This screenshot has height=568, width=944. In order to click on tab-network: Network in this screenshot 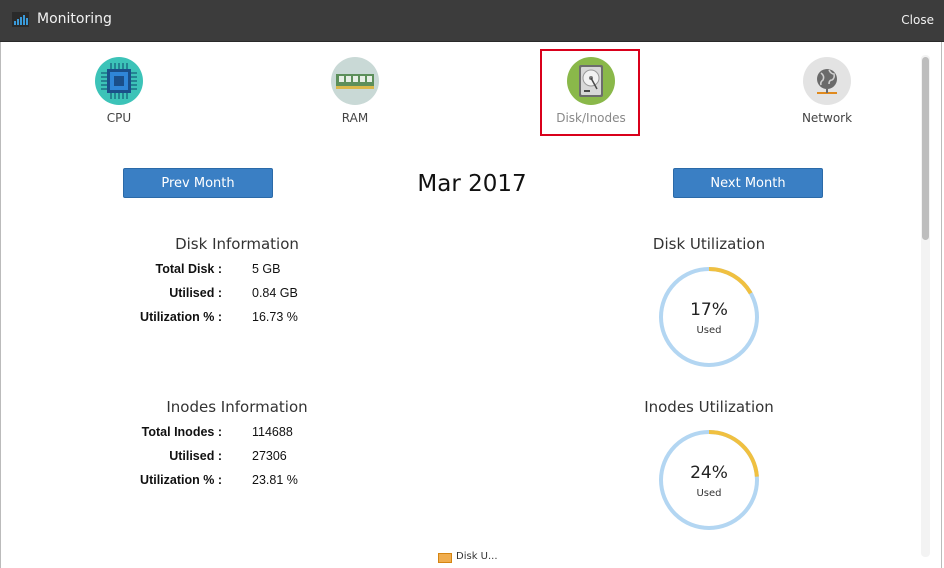, I will do `click(827, 91)`.